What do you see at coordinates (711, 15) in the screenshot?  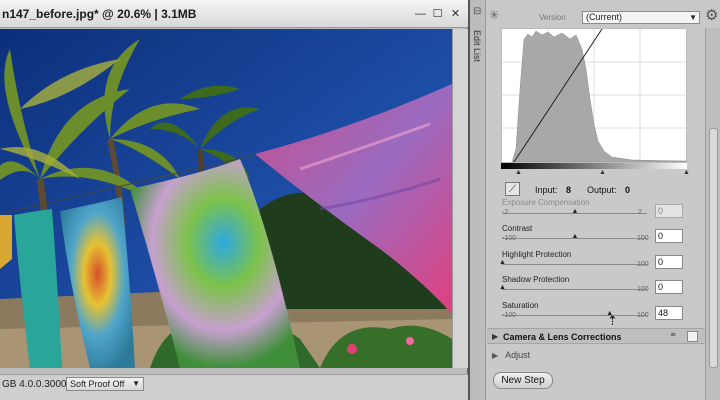 I see `gear-icon: ⚙` at bounding box center [711, 15].